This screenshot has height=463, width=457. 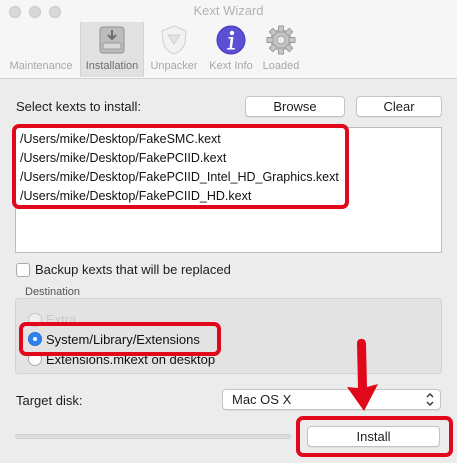 What do you see at coordinates (373, 436) in the screenshot?
I see `install-button: Install` at bounding box center [373, 436].